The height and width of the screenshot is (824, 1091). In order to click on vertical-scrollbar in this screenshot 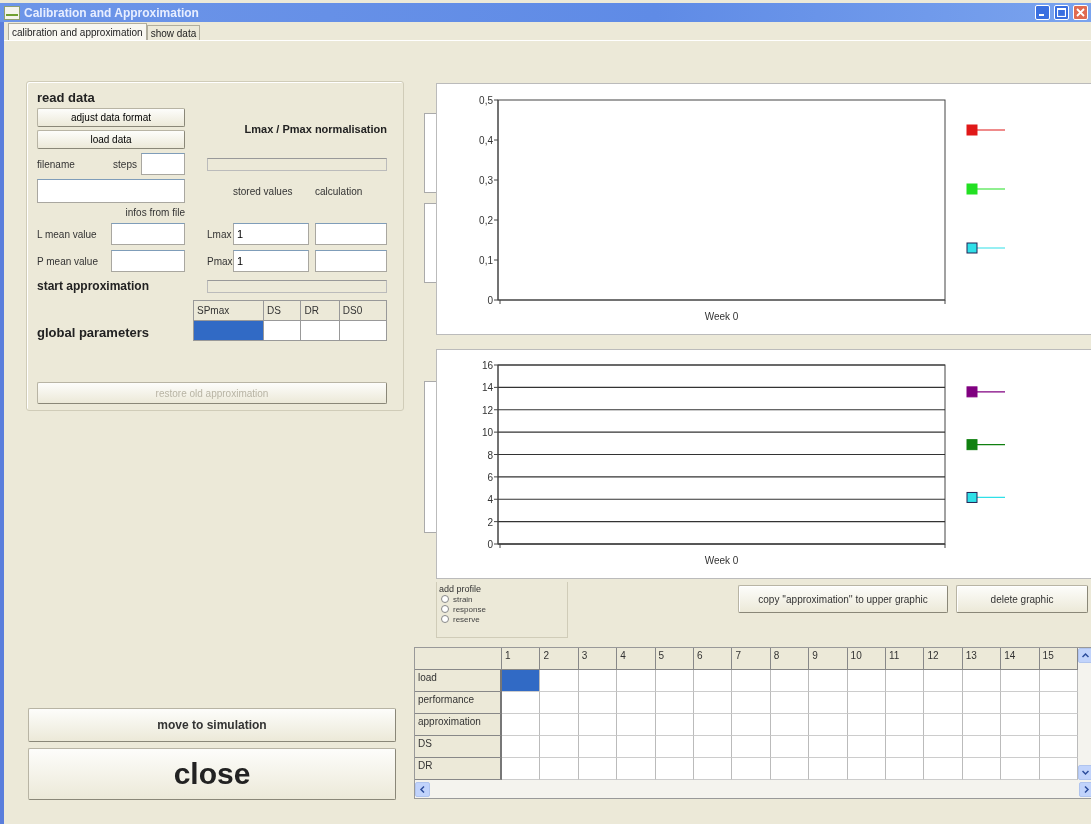, I will do `click(1084, 714)`.